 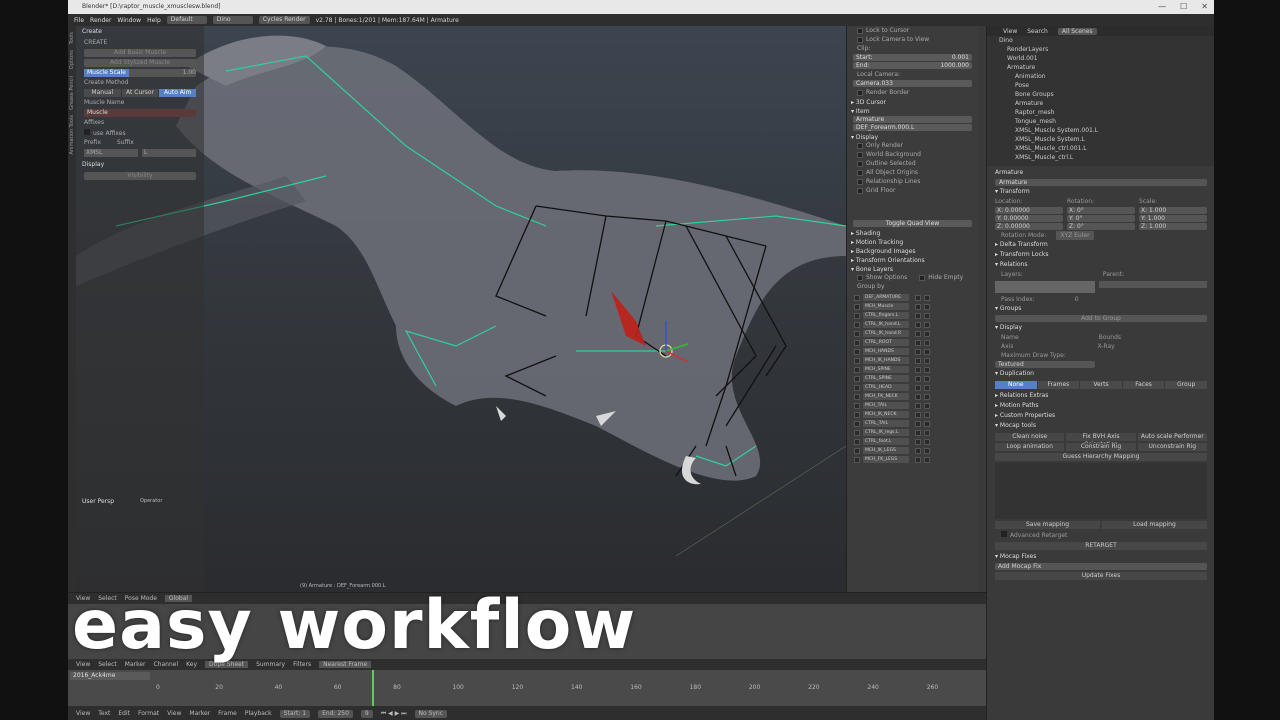 What do you see at coordinates (912, 441) in the screenshot?
I see `bone-layer-row: CTRL_foot.L` at bounding box center [912, 441].